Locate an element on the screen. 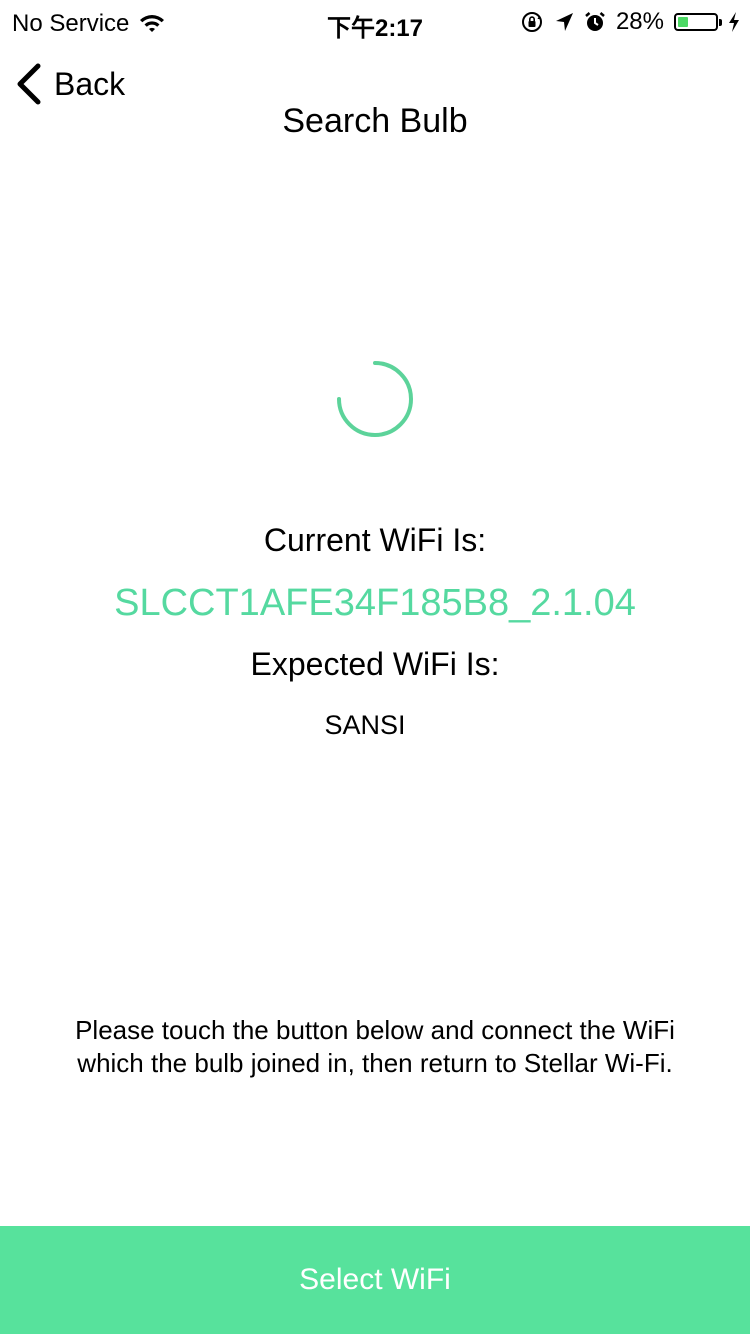 This screenshot has width=750, height=1334. battery-icon is located at coordinates (698, 22).